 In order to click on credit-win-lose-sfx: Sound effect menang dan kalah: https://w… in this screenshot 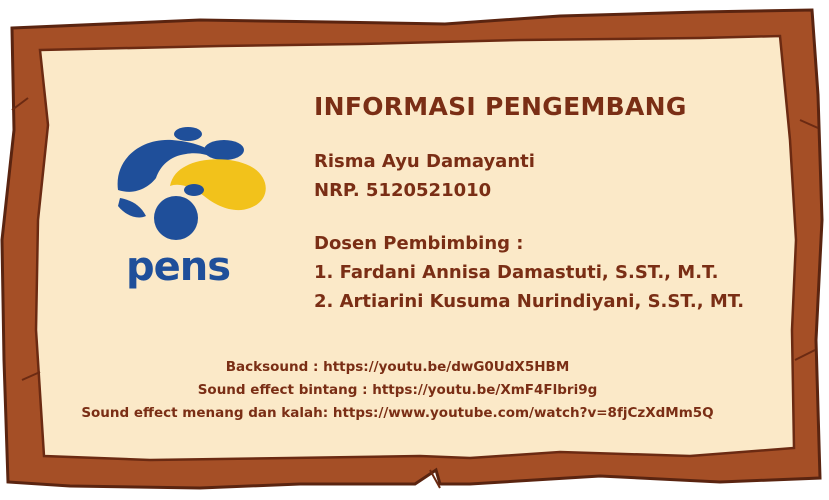, I will do `click(397, 413)`.